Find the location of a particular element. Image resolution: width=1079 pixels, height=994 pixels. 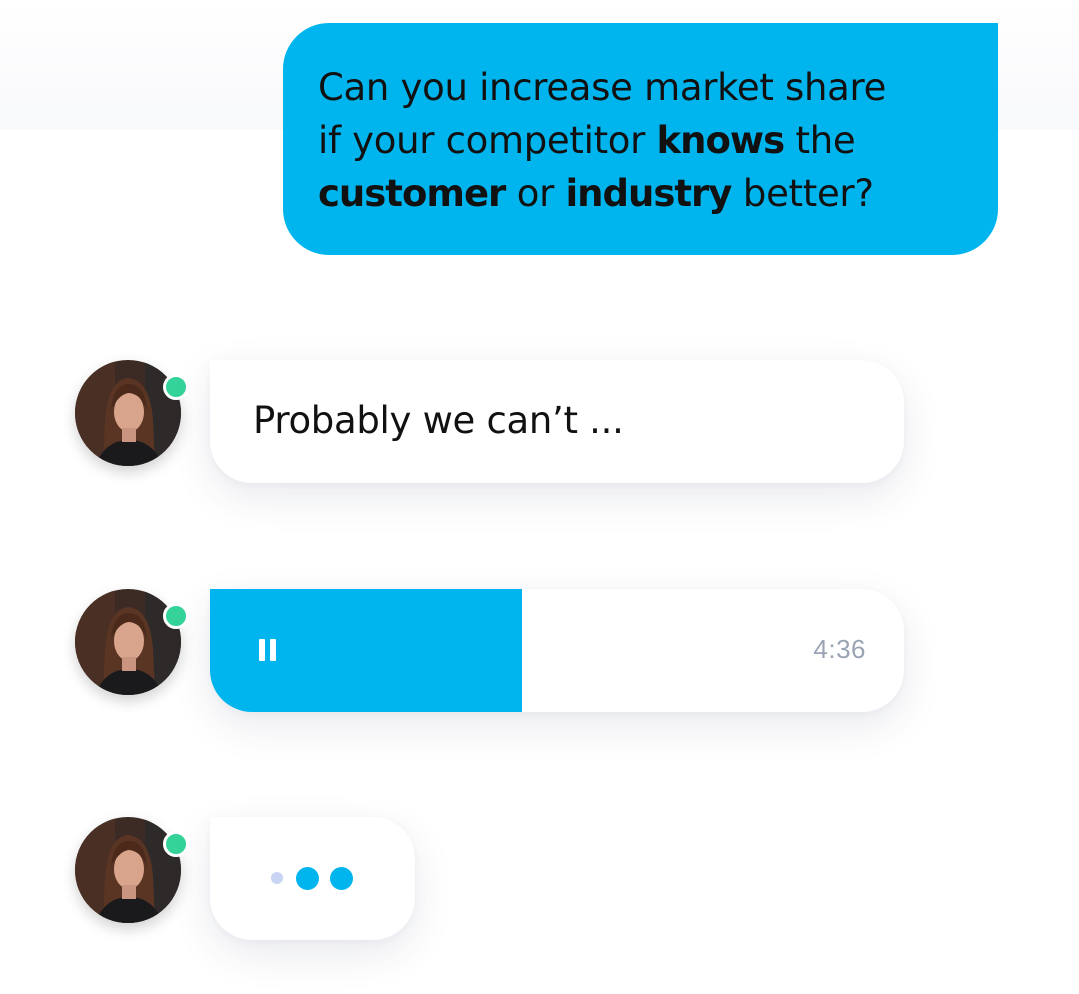

pause-bar-left is located at coordinates (262, 650).